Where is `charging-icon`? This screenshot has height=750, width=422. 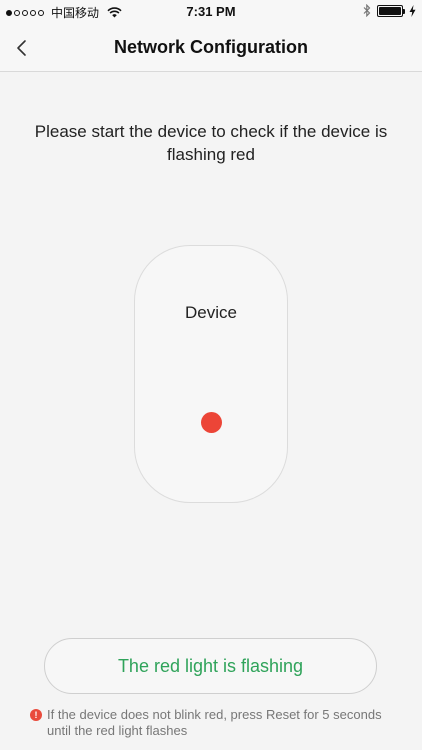
charging-icon is located at coordinates (412, 10).